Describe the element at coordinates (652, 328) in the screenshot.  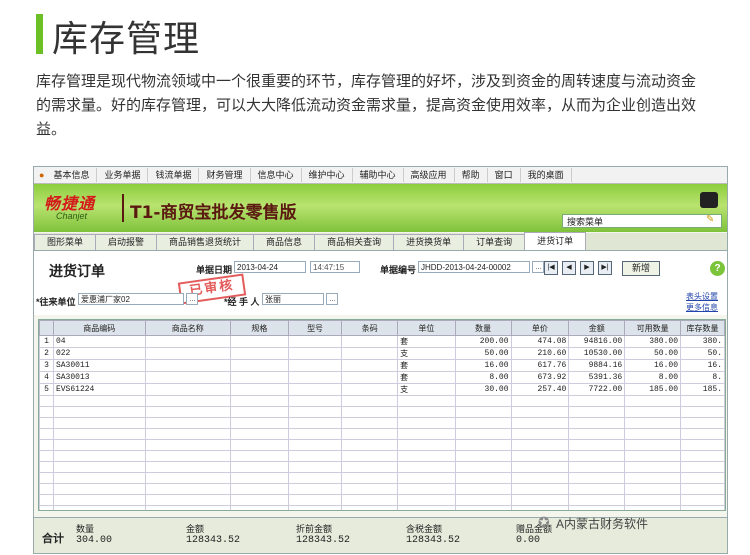
I see `column-header: 可用数量` at that location.